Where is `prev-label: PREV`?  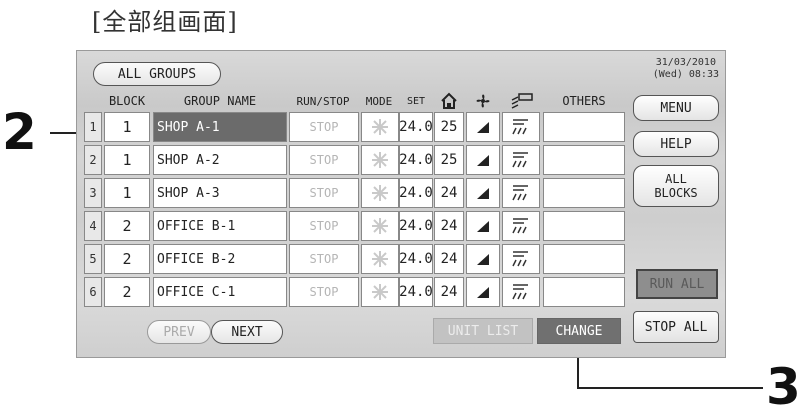 prev-label: PREV is located at coordinates (179, 332).